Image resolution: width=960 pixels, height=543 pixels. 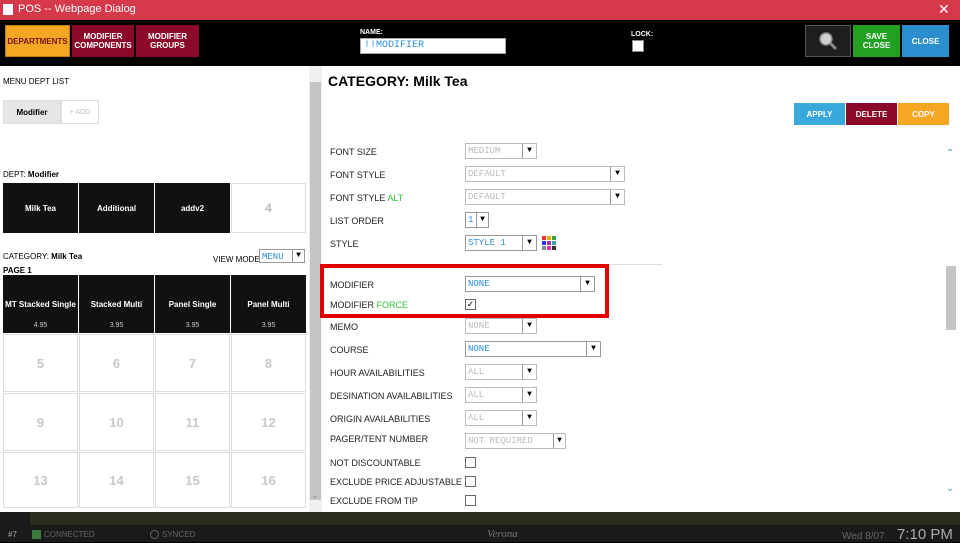 I want to click on location-name: Verona, so click(x=502, y=534).